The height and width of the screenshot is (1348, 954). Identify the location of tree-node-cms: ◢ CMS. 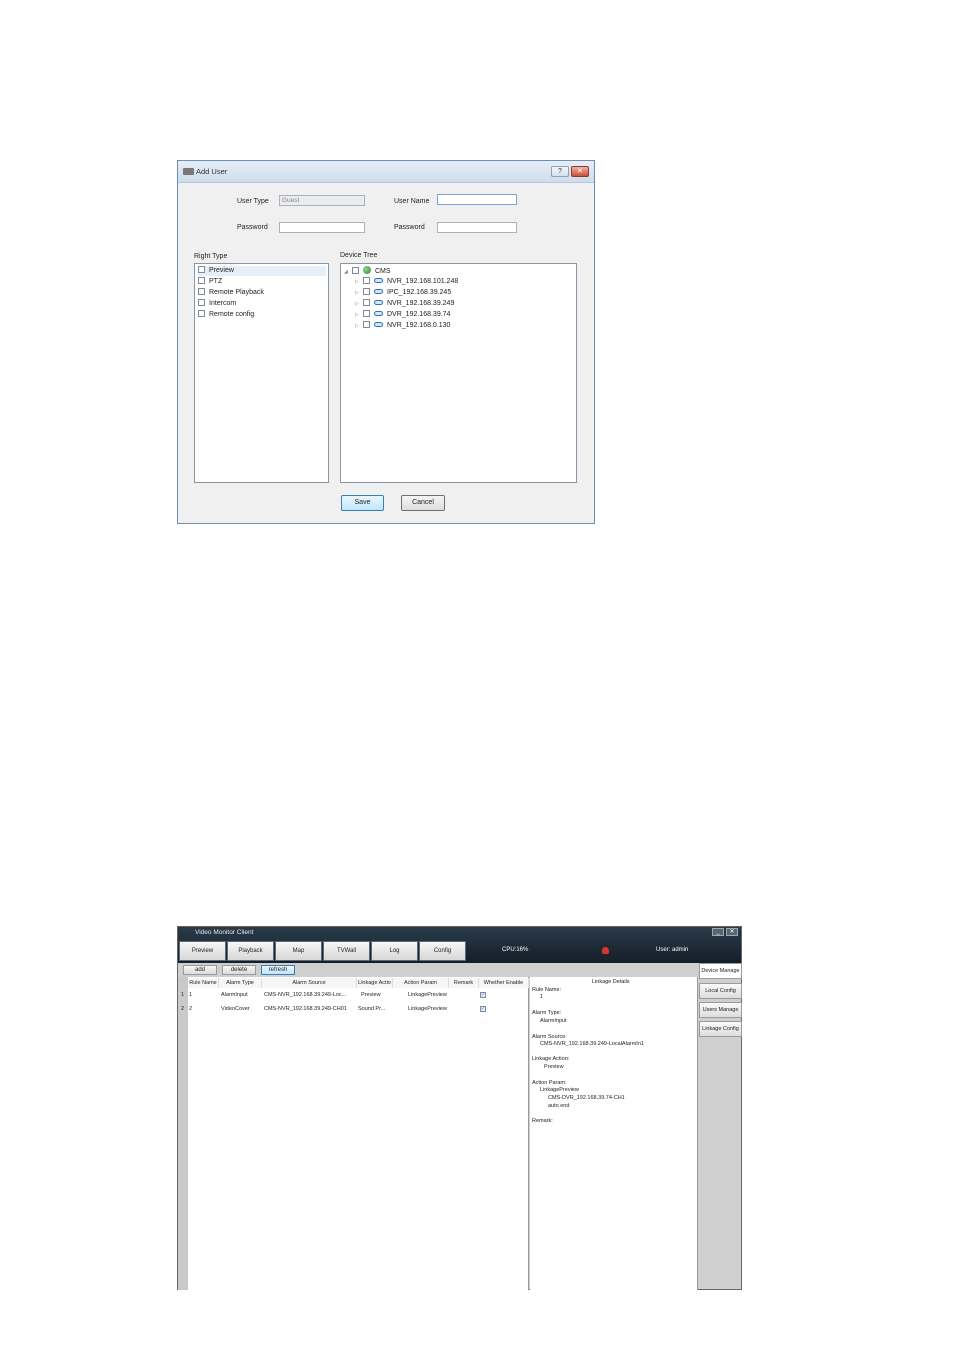
(367, 271).